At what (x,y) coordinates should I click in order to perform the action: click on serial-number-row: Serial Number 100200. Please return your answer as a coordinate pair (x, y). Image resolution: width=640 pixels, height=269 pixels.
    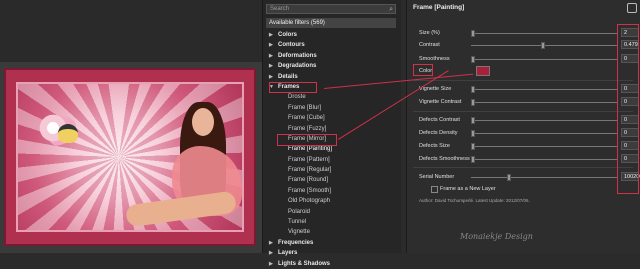
    Looking at the image, I should click on (526, 177).